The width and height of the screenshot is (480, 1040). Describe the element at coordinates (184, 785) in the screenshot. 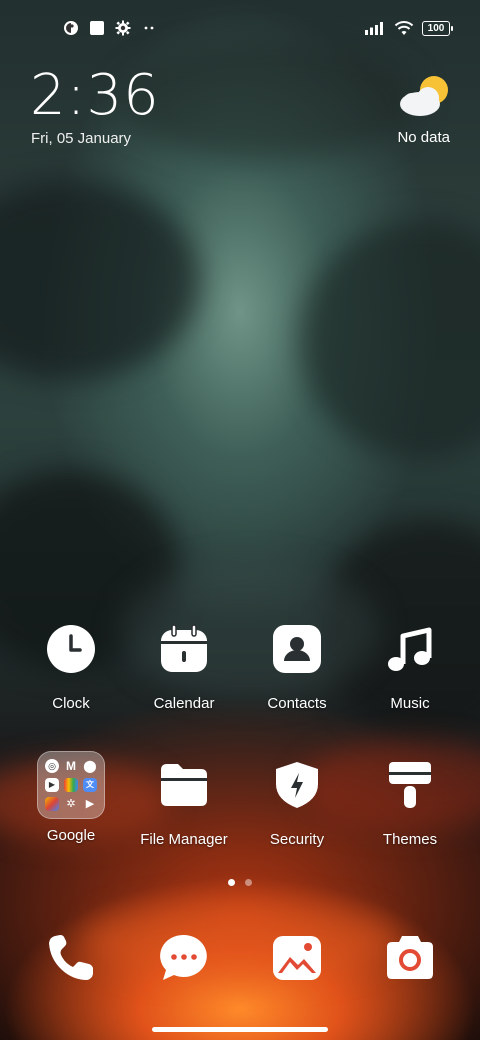

I see `folder-icon` at that location.